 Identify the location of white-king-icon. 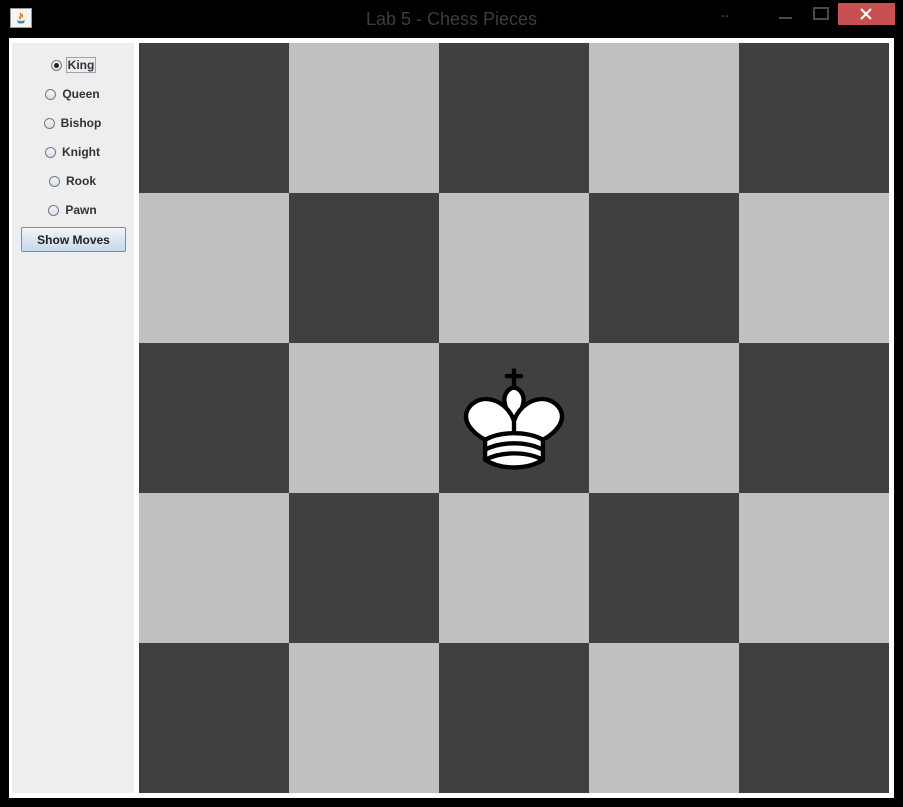
(514, 418).